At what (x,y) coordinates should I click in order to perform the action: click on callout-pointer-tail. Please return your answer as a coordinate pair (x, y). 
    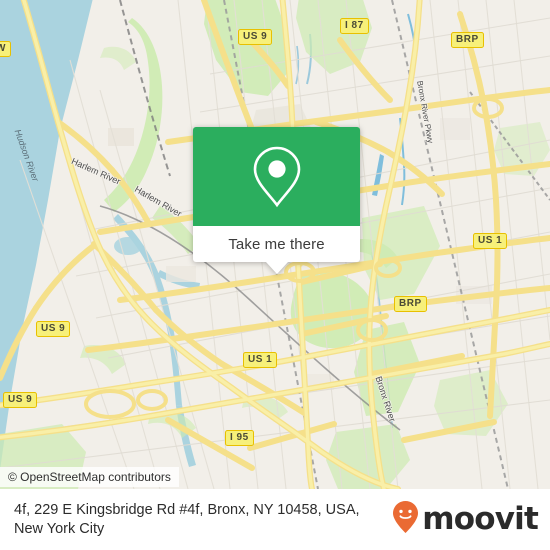
    Looking at the image, I should click on (276, 268).